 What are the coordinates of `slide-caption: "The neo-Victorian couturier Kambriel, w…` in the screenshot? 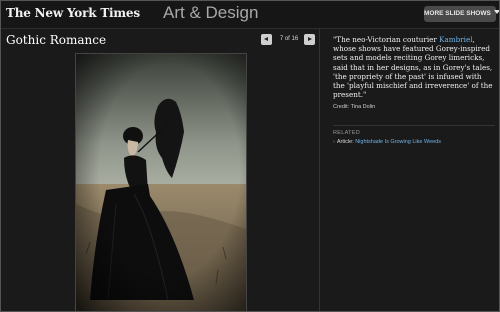 It's located at (414, 67).